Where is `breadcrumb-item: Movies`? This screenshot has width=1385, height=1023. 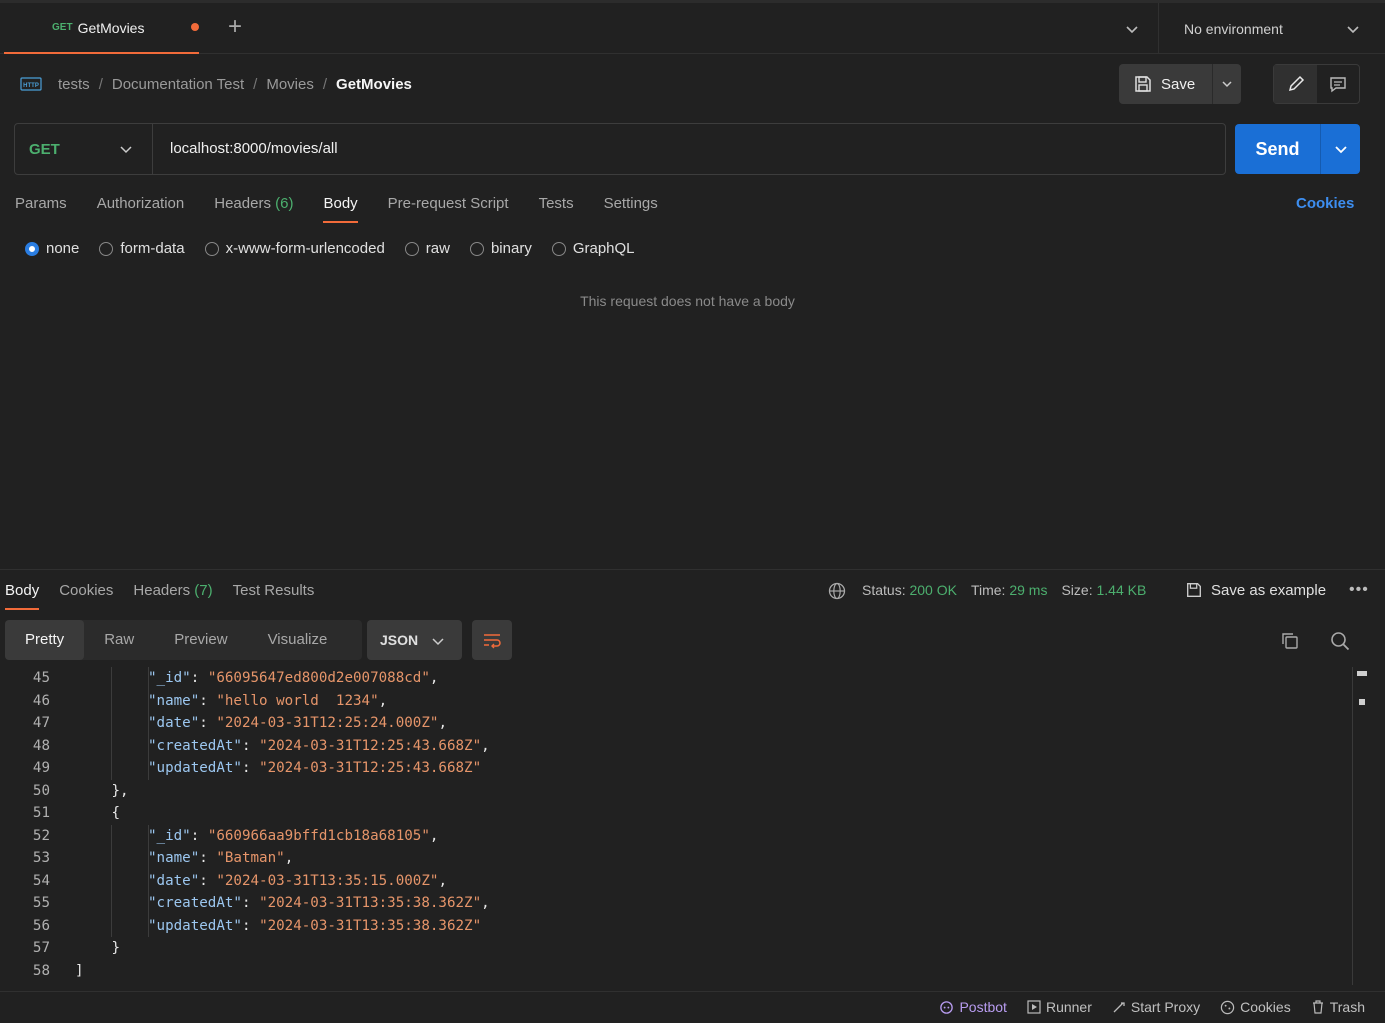
breadcrumb-item: Movies is located at coordinates (290, 84).